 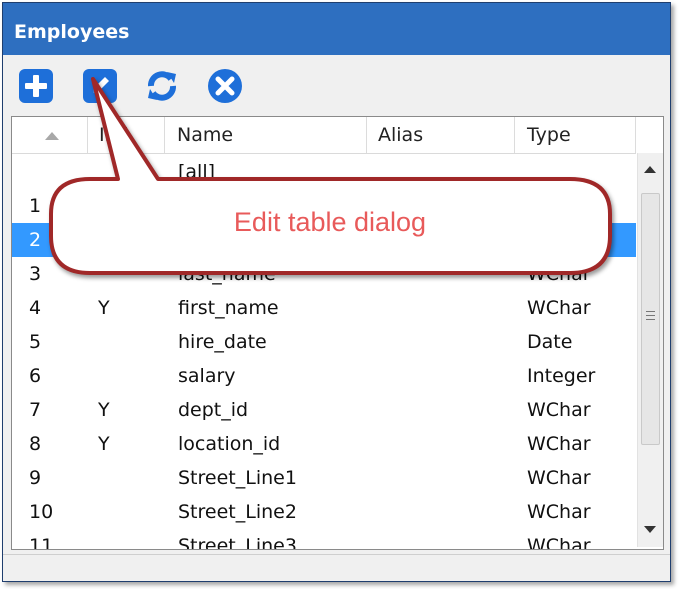 I want to click on callout-text: Edit table dialog, so click(x=330, y=222).